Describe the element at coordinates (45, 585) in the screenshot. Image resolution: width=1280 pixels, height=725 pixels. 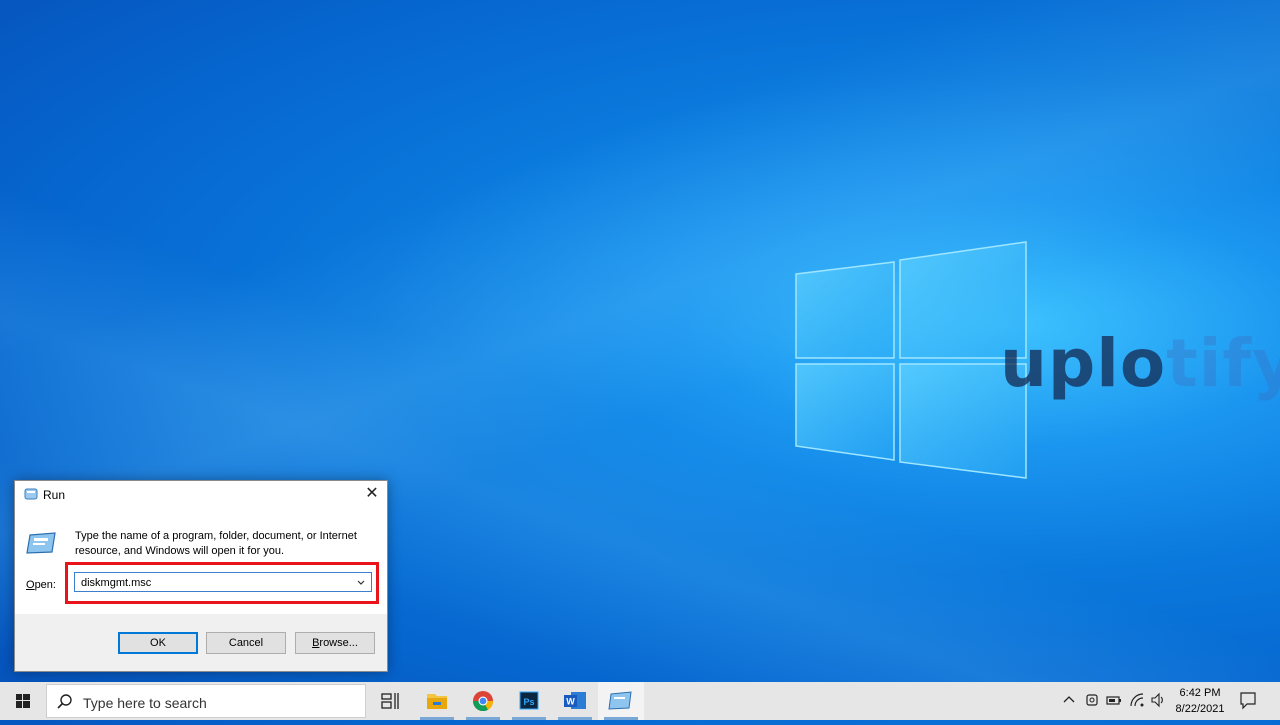
I see `open-label-text: pen:` at that location.